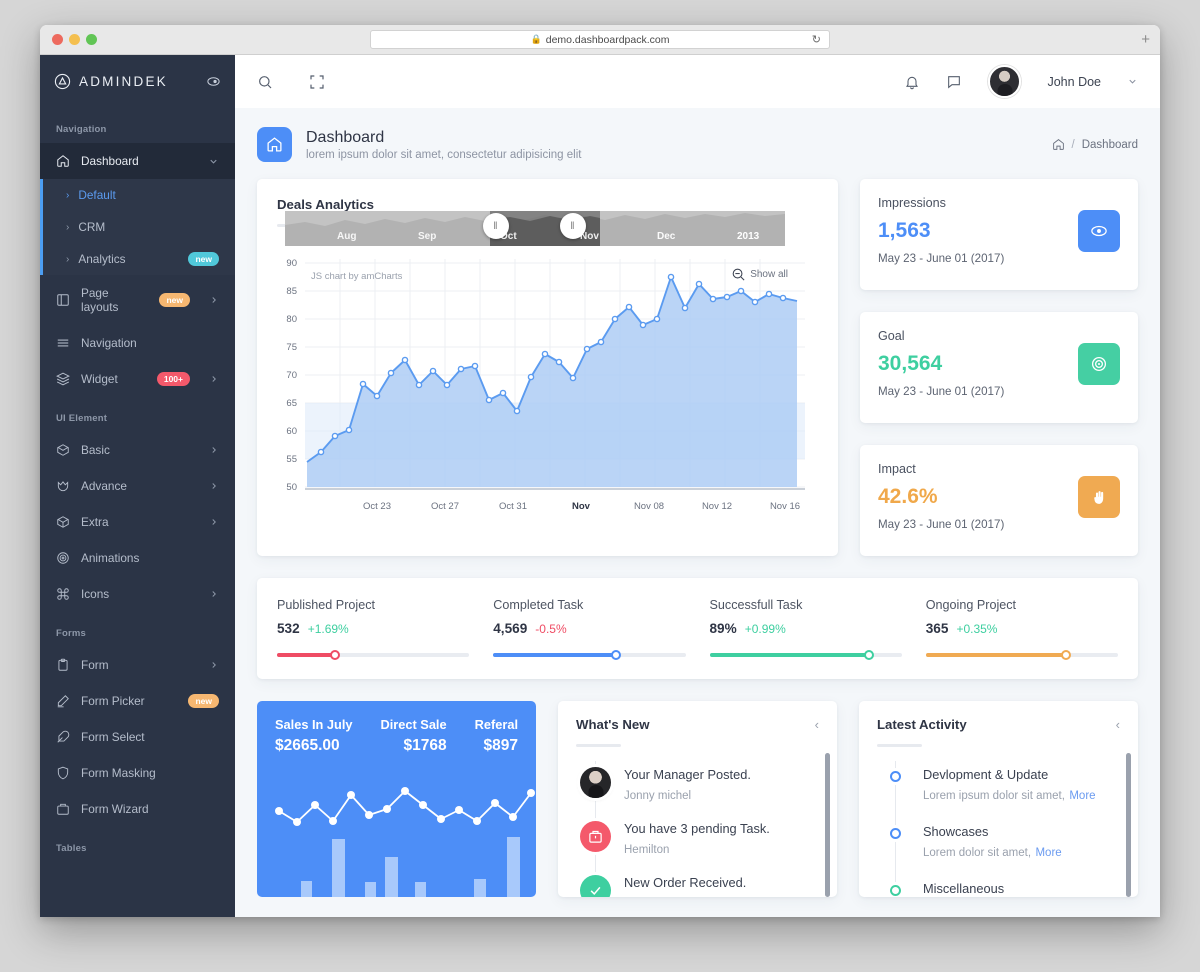 This screenshot has height=972, width=1200. I want to click on svg-text: Oct 23, so click(377, 506).